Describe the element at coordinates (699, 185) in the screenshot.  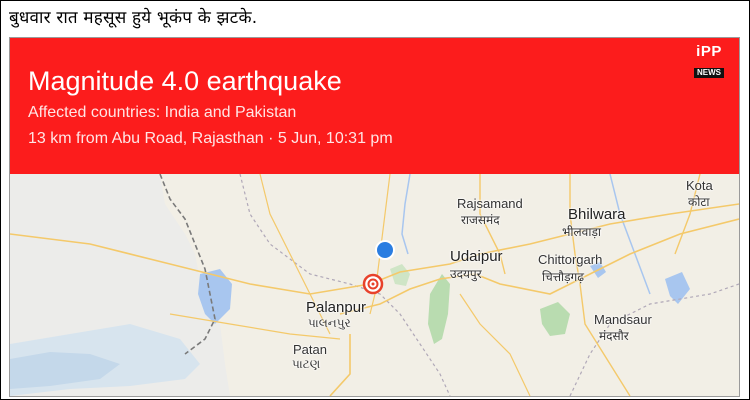
I see `place-kota-en: Kota` at that location.